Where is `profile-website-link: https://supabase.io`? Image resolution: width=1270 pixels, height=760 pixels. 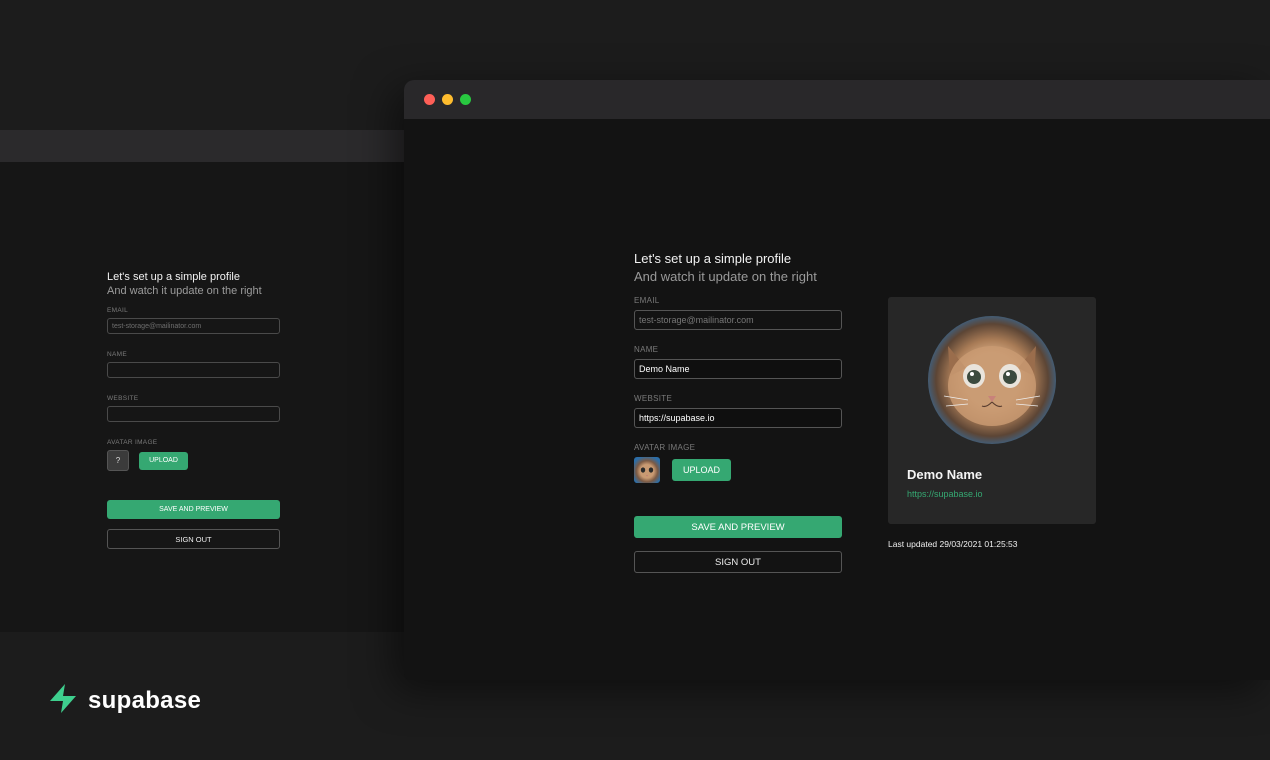 profile-website-link: https://supabase.io is located at coordinates (945, 494).